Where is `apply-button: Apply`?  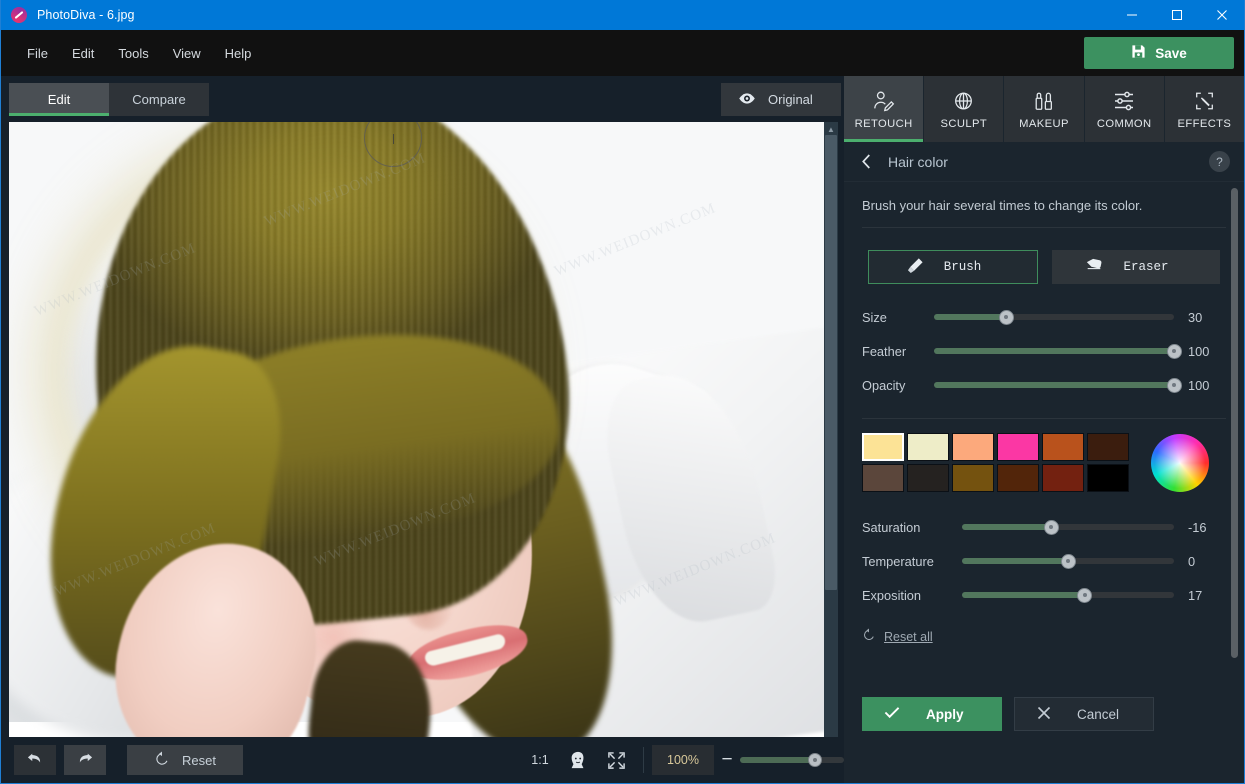
apply-button: Apply is located at coordinates (932, 714).